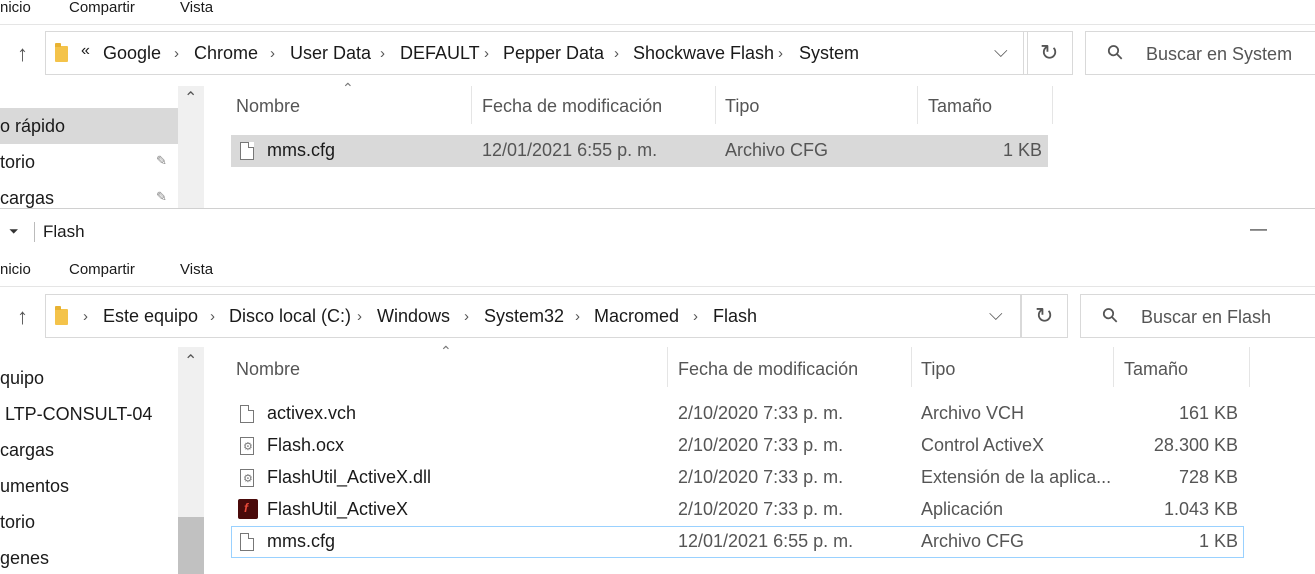 Image resolution: width=1315 pixels, height=574 pixels. I want to click on file-type: Control ActiveX, so click(983, 445).